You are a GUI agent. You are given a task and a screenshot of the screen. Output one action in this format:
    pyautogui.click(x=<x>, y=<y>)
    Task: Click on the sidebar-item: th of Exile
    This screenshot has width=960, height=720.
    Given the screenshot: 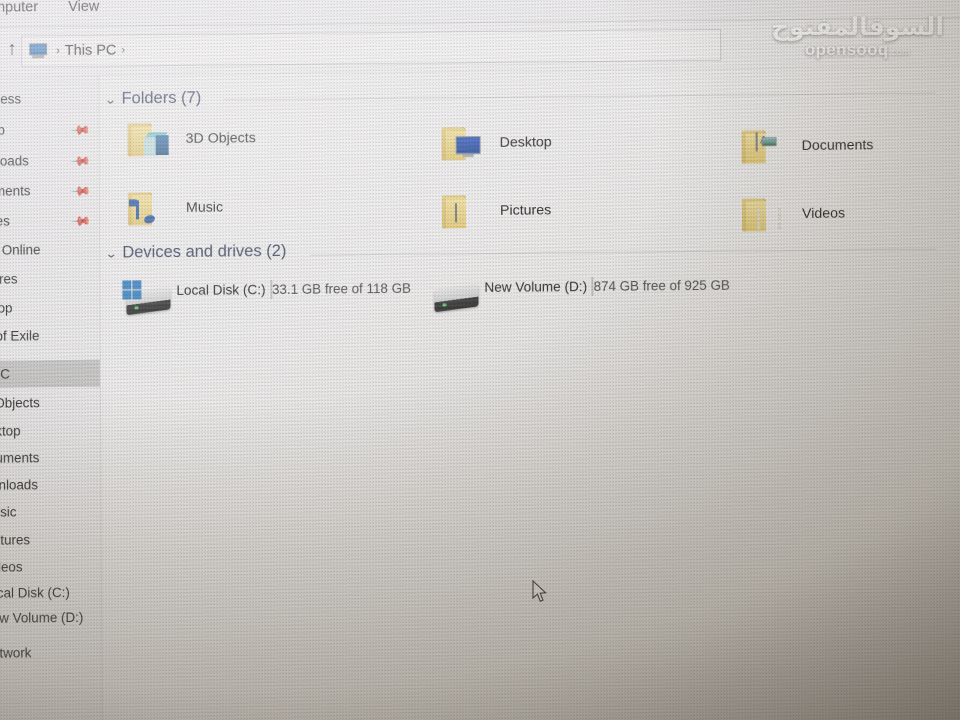 What is the action you would take?
    pyautogui.click(x=50, y=336)
    